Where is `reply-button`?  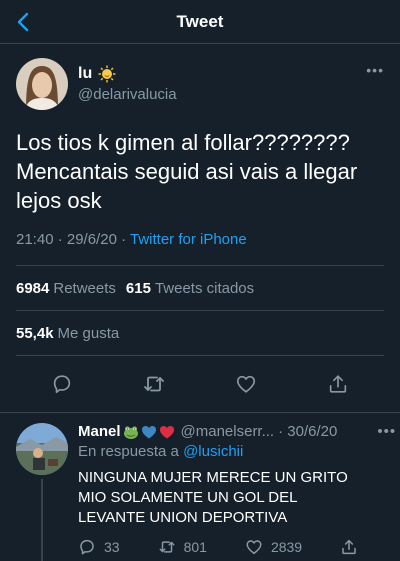 reply-button is located at coordinates (62, 384).